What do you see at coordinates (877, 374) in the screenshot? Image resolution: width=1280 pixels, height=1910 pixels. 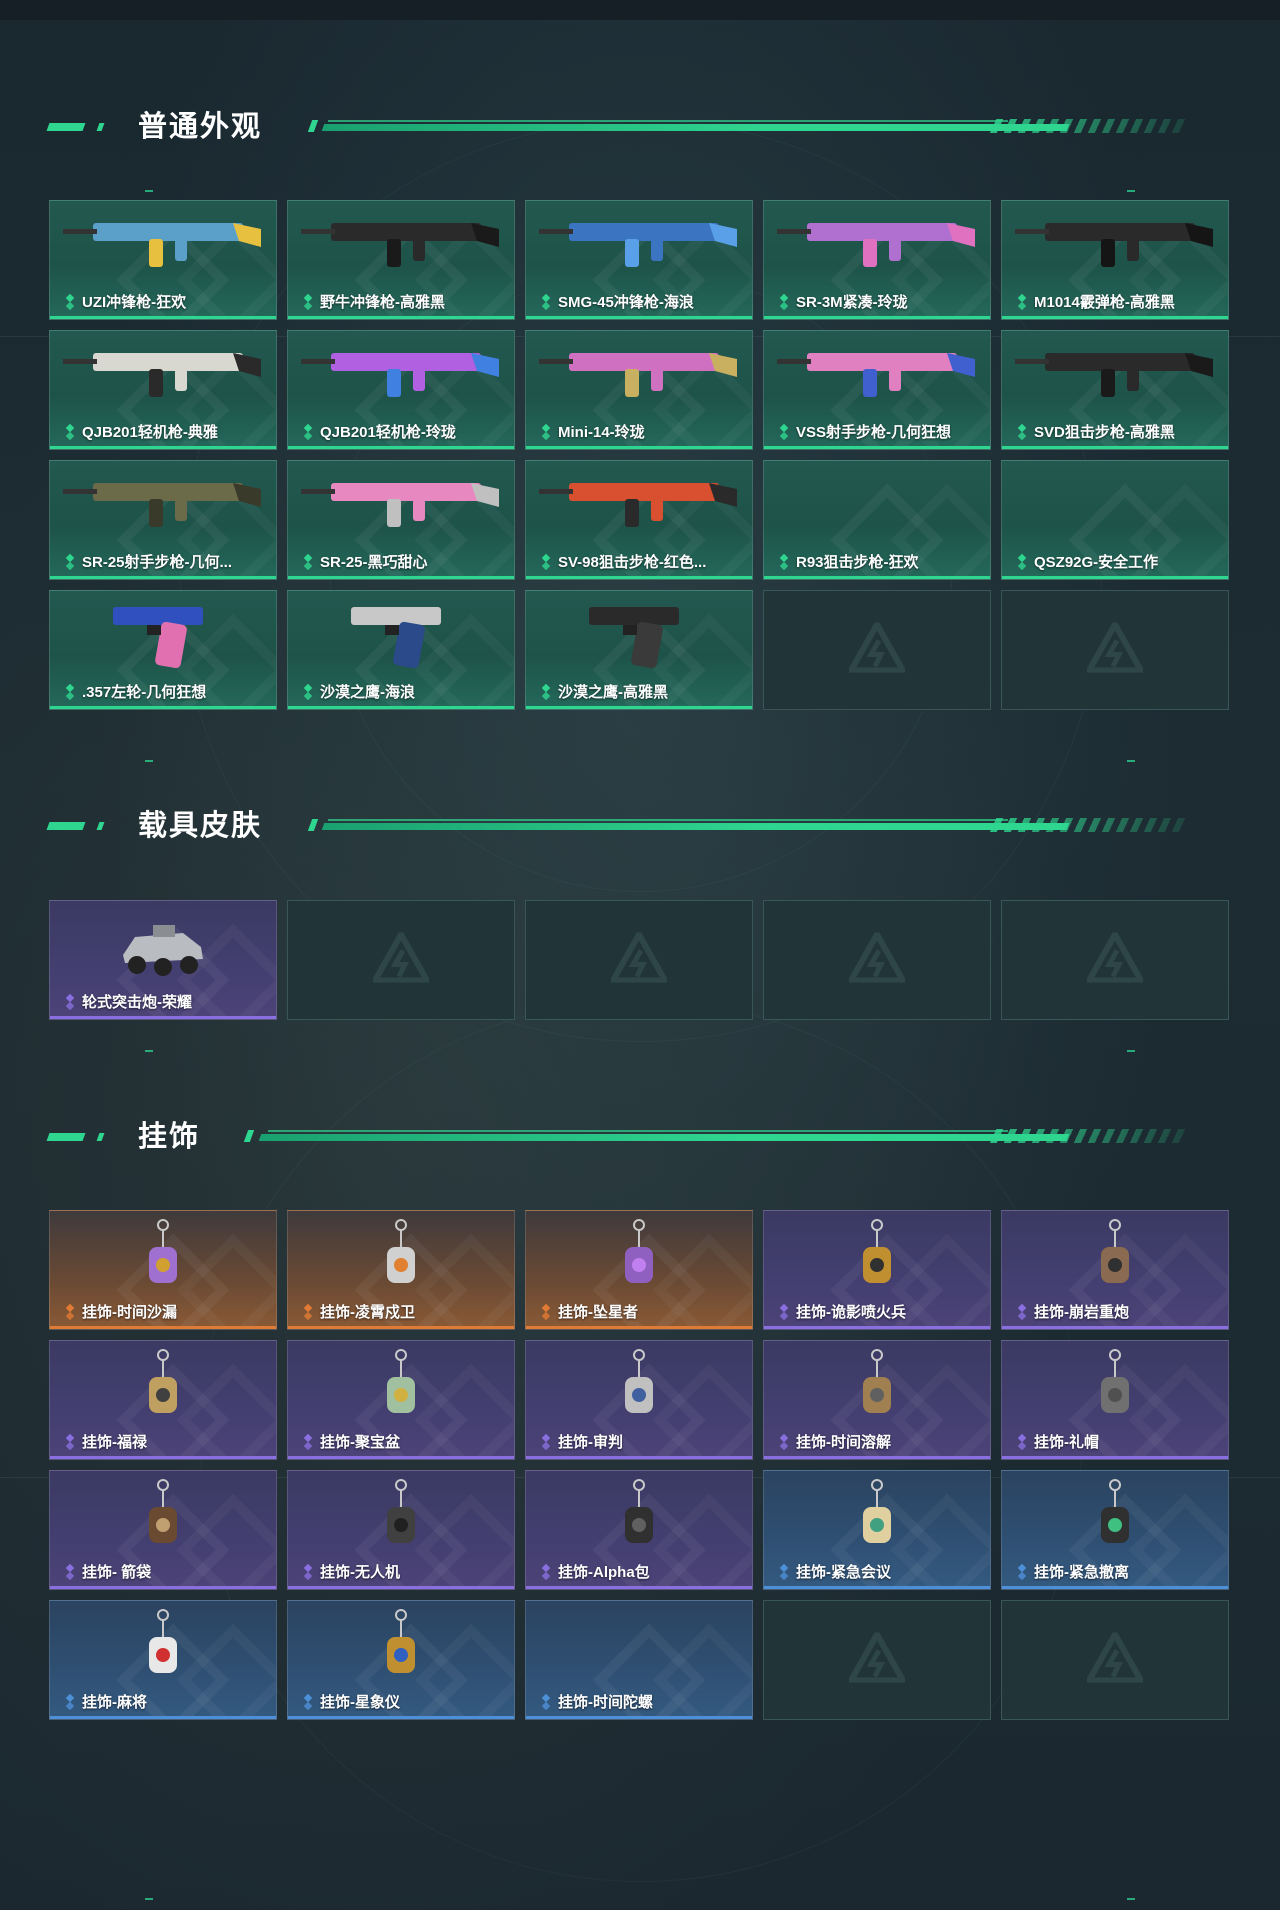 I see `rifle-icon` at bounding box center [877, 374].